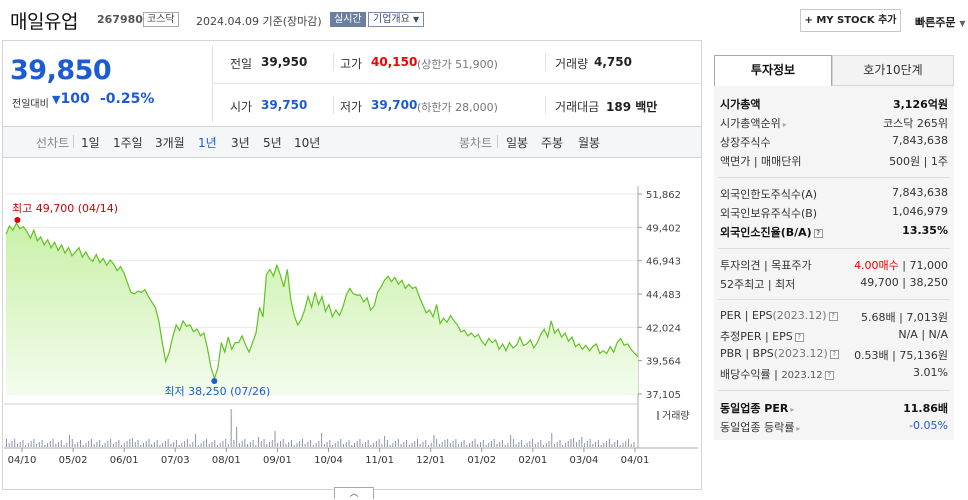 This screenshot has height=500, width=968. What do you see at coordinates (766, 265) in the screenshot?
I see `opinion-label: 투자의견 | 목표주가` at bounding box center [766, 265].